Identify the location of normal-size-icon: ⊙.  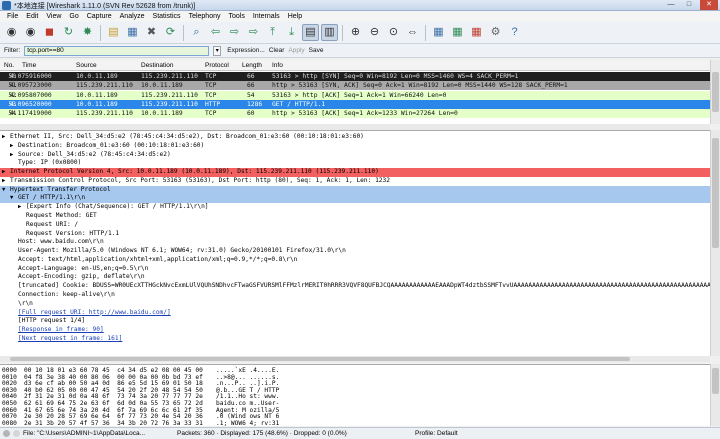
(393, 32).